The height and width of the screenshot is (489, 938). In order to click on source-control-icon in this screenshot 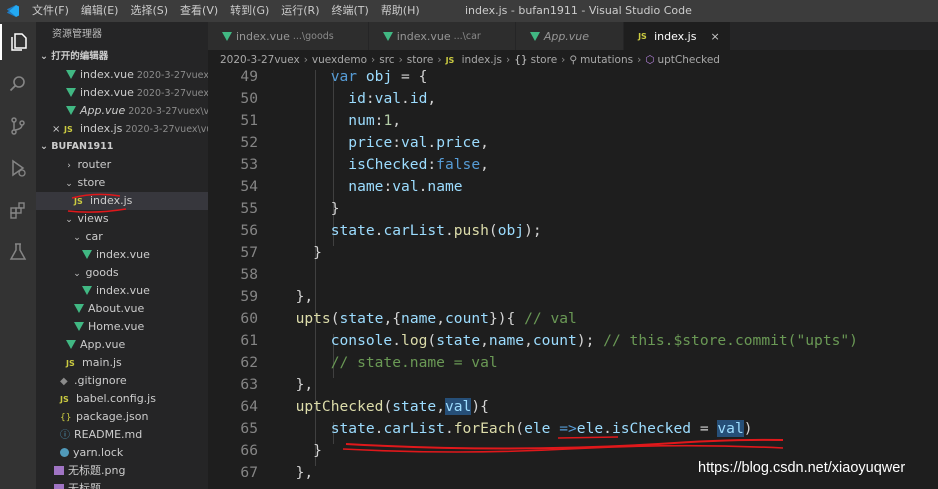, I will do `click(18, 126)`.